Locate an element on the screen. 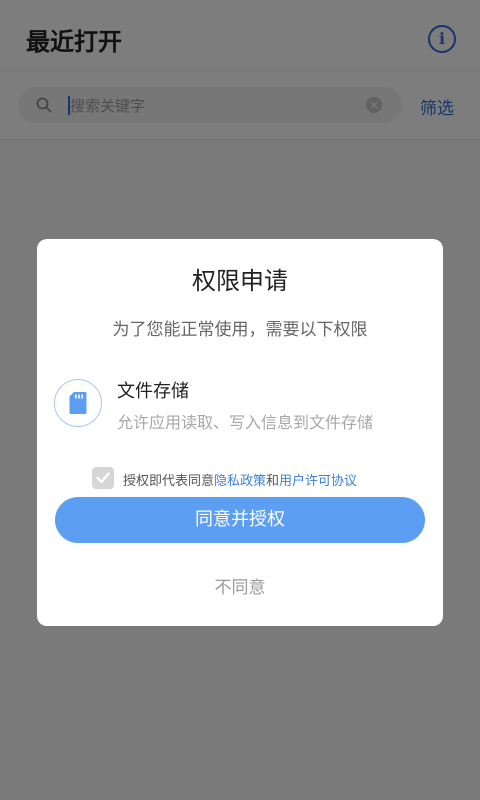  consent-checkbox is located at coordinates (103, 478).